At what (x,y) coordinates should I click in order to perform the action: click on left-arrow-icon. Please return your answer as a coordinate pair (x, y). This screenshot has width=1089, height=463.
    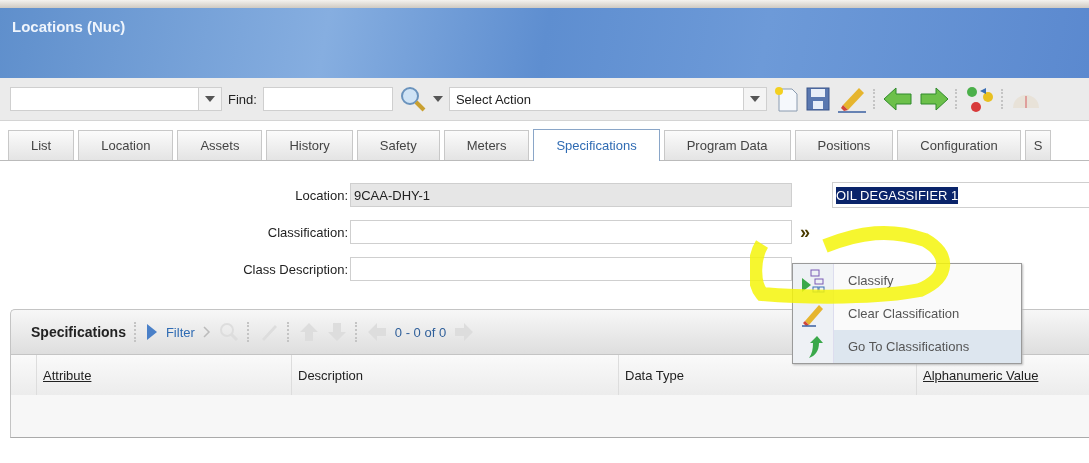
    Looking at the image, I should click on (897, 99).